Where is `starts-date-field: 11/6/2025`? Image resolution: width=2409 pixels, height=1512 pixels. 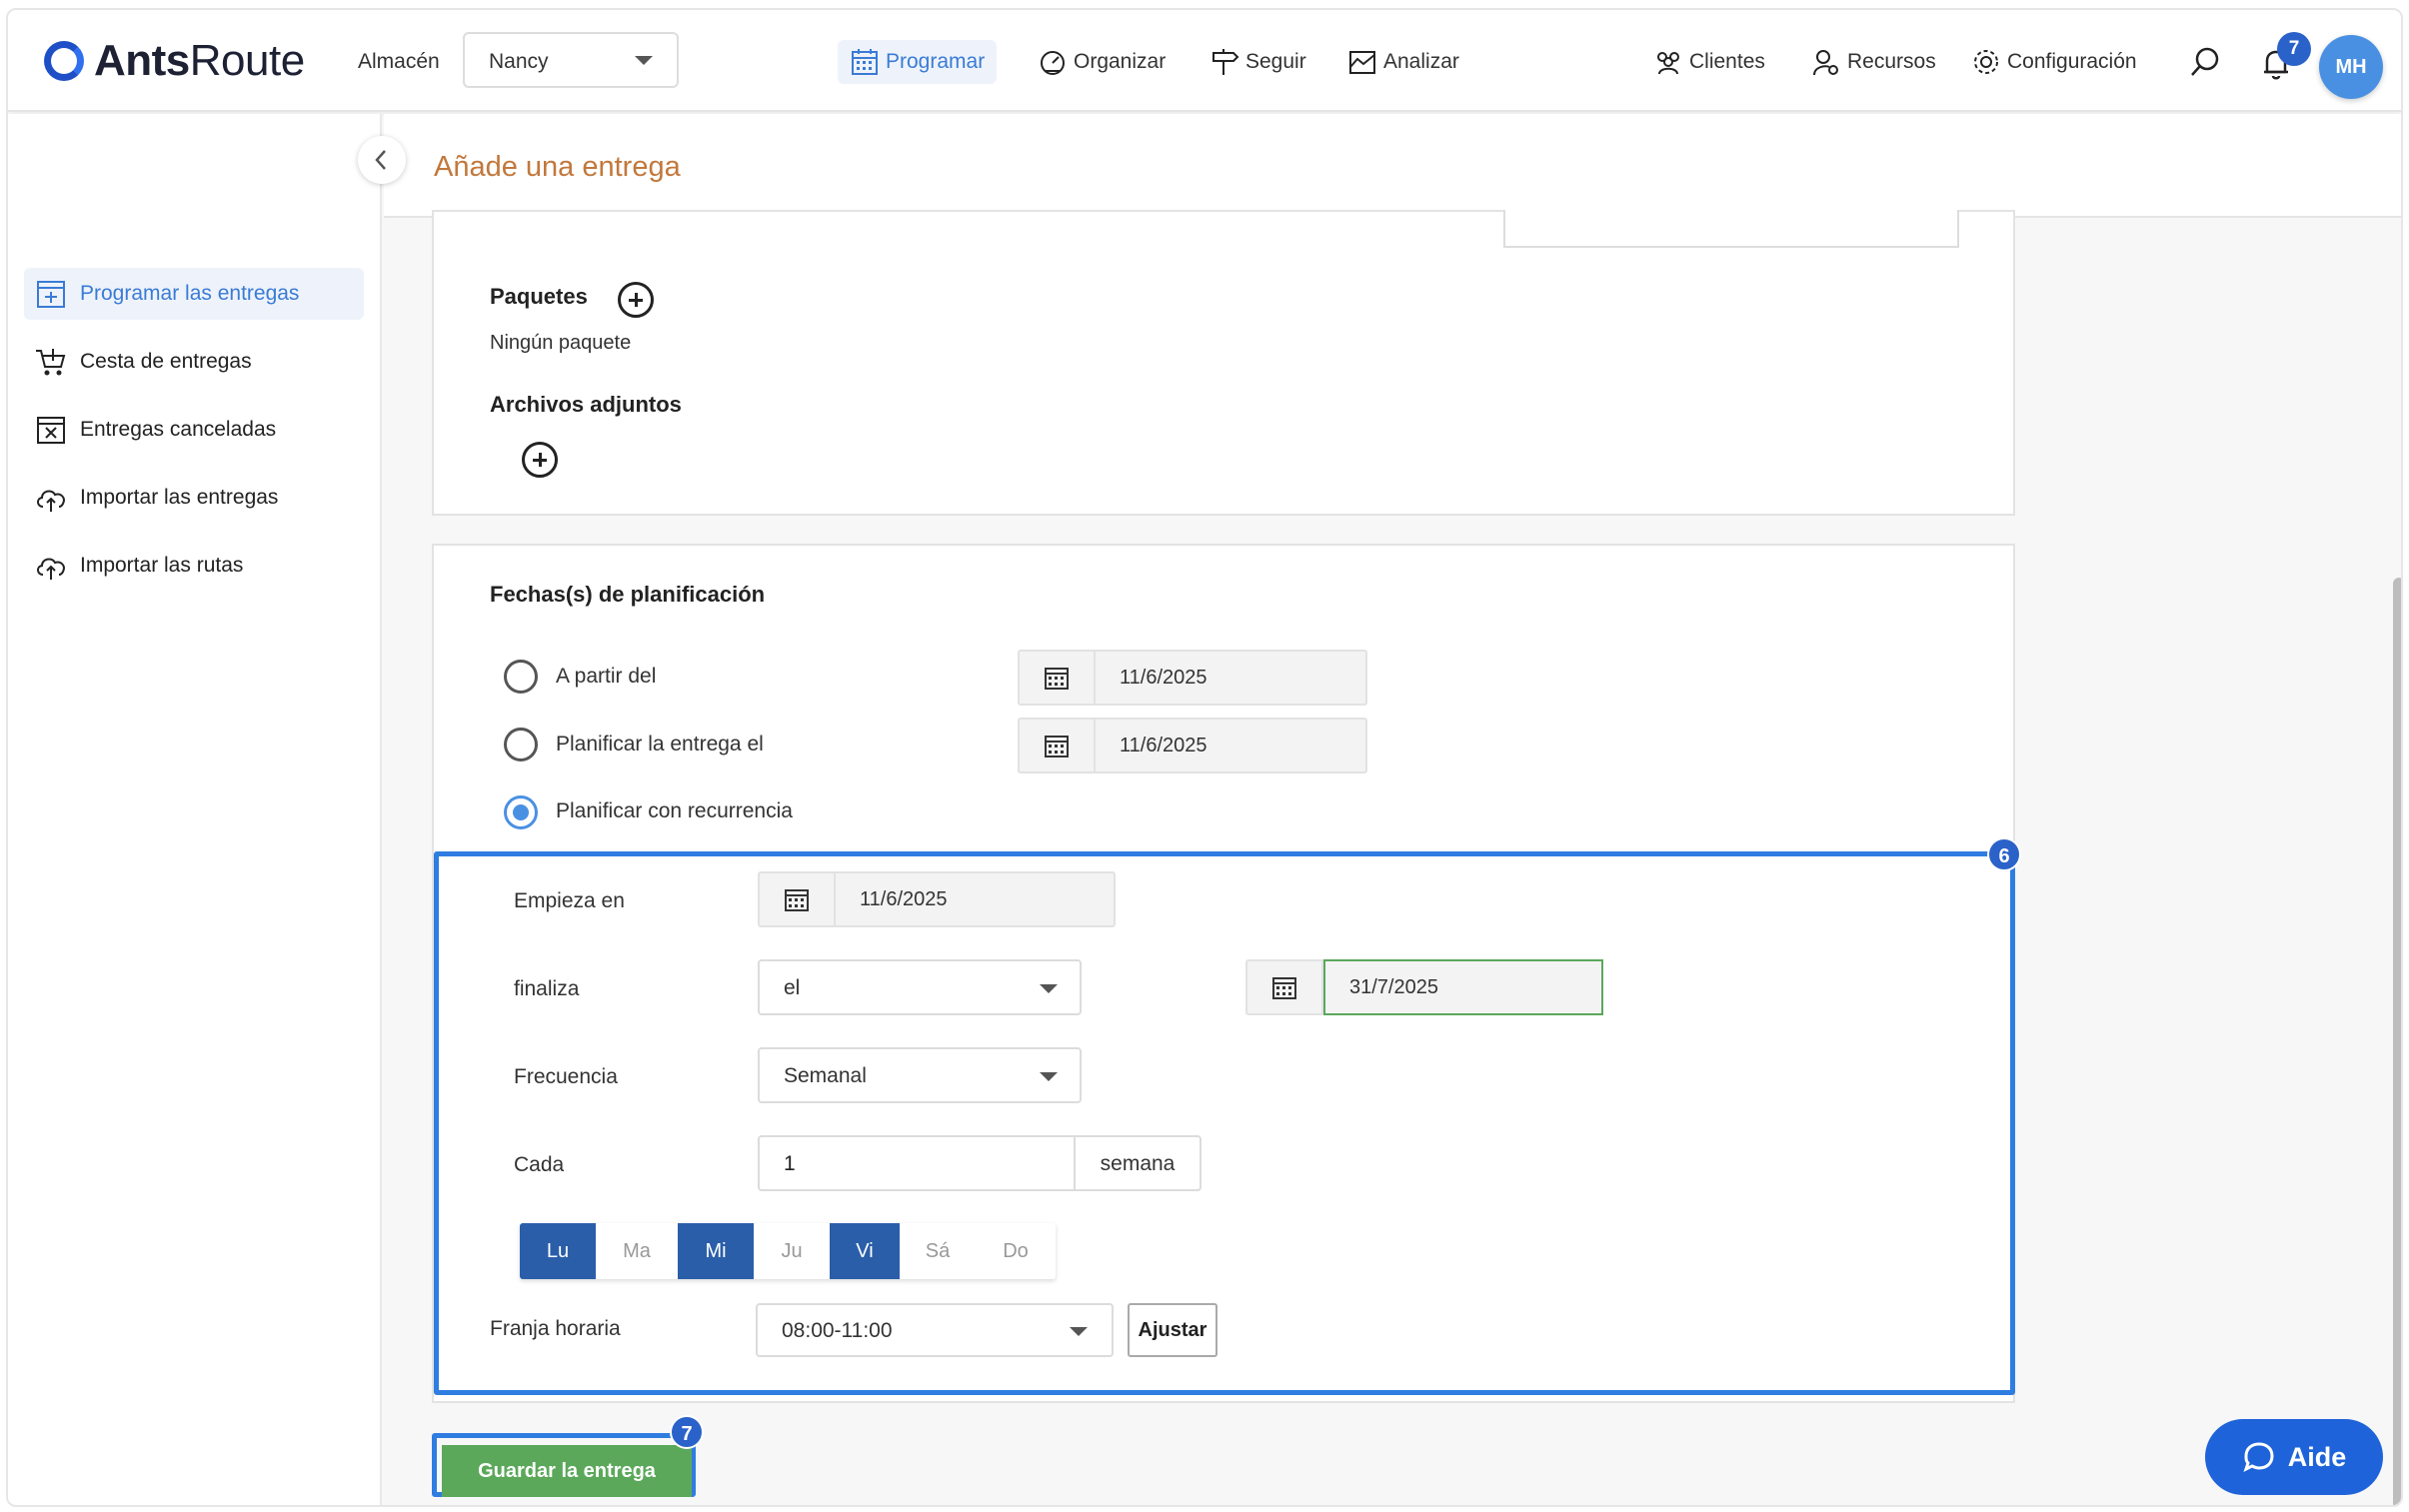
starts-date-field: 11/6/2025 is located at coordinates (937, 899).